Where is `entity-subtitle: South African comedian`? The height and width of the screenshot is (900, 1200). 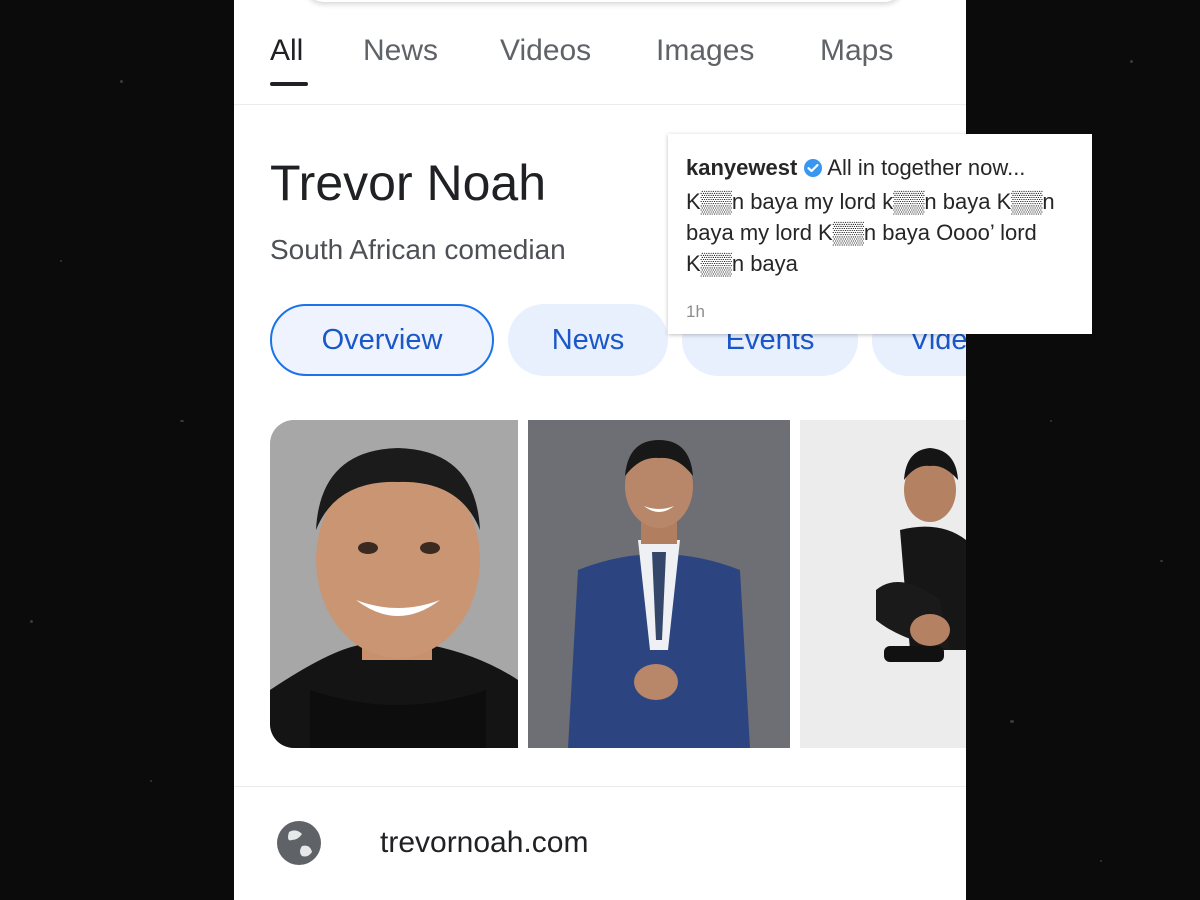
entity-subtitle: South African comedian is located at coordinates (418, 249).